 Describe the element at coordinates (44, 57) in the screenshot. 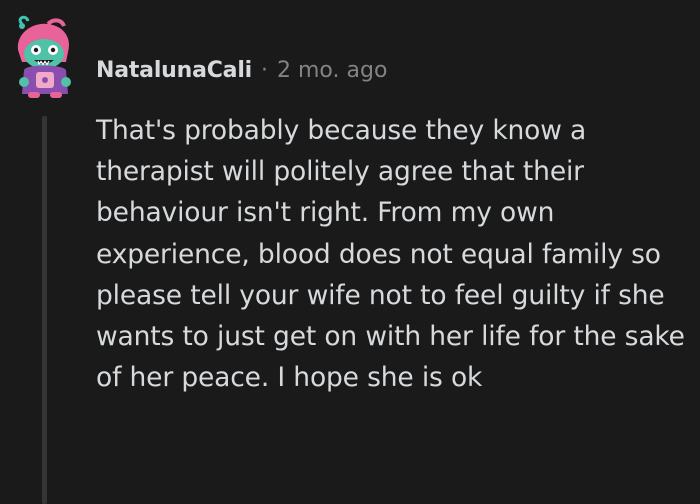

I see `avatar-icon` at that location.